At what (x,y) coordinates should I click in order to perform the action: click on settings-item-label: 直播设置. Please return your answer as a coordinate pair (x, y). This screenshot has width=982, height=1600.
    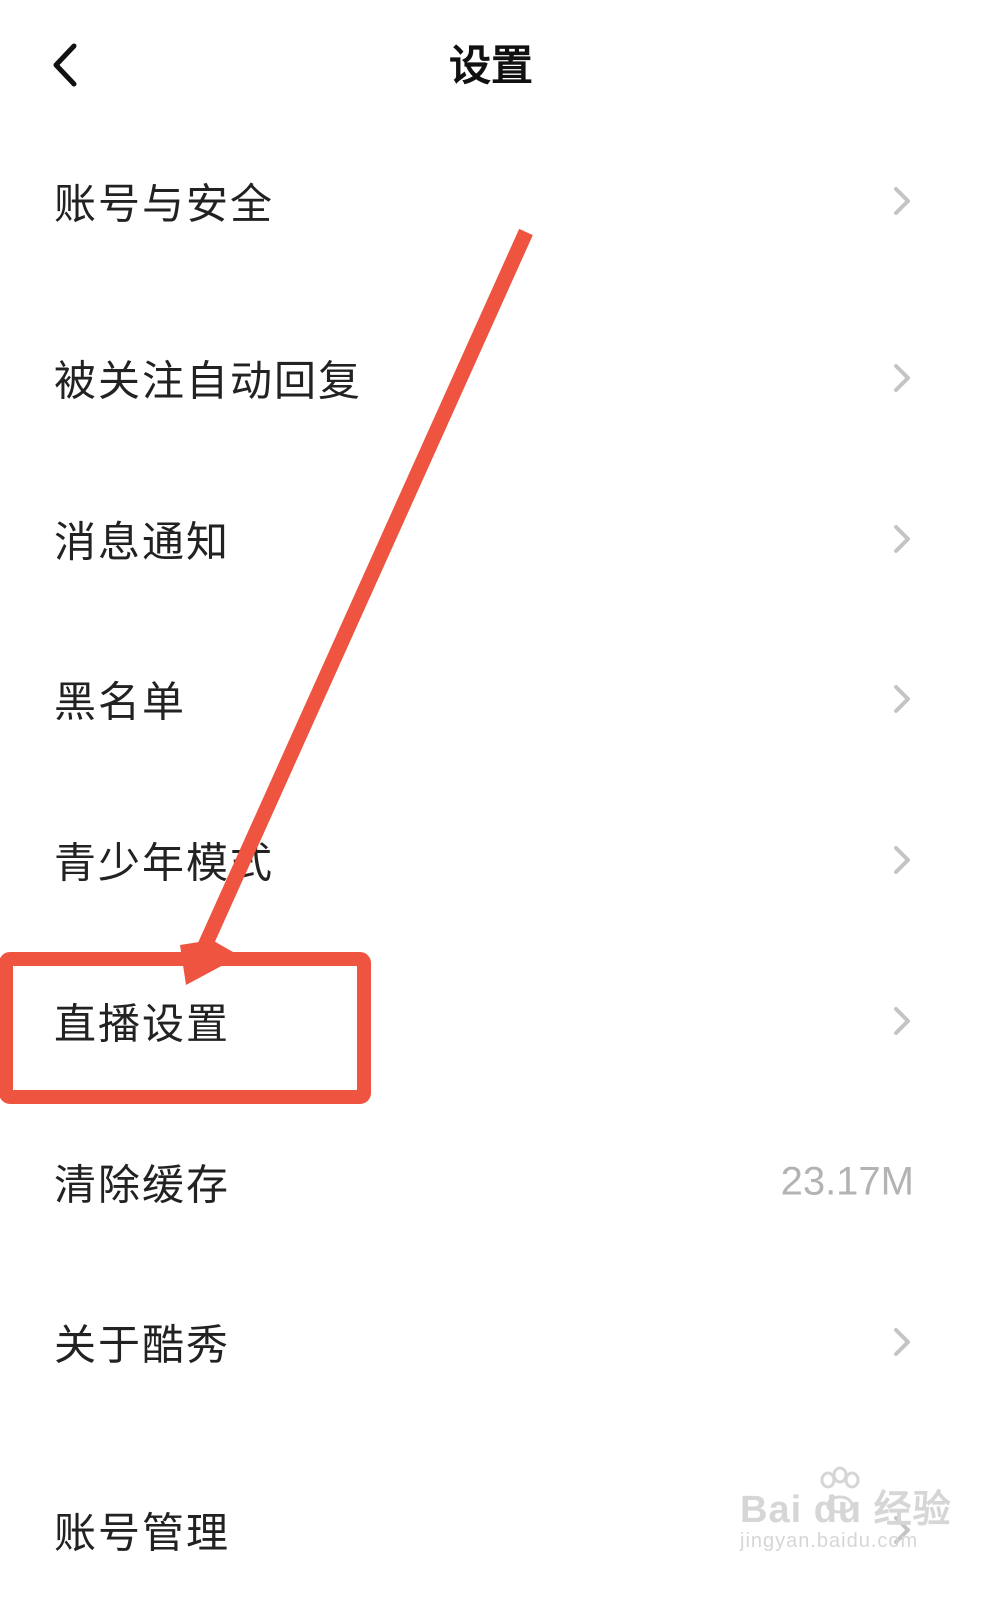
    Looking at the image, I should click on (142, 1024).